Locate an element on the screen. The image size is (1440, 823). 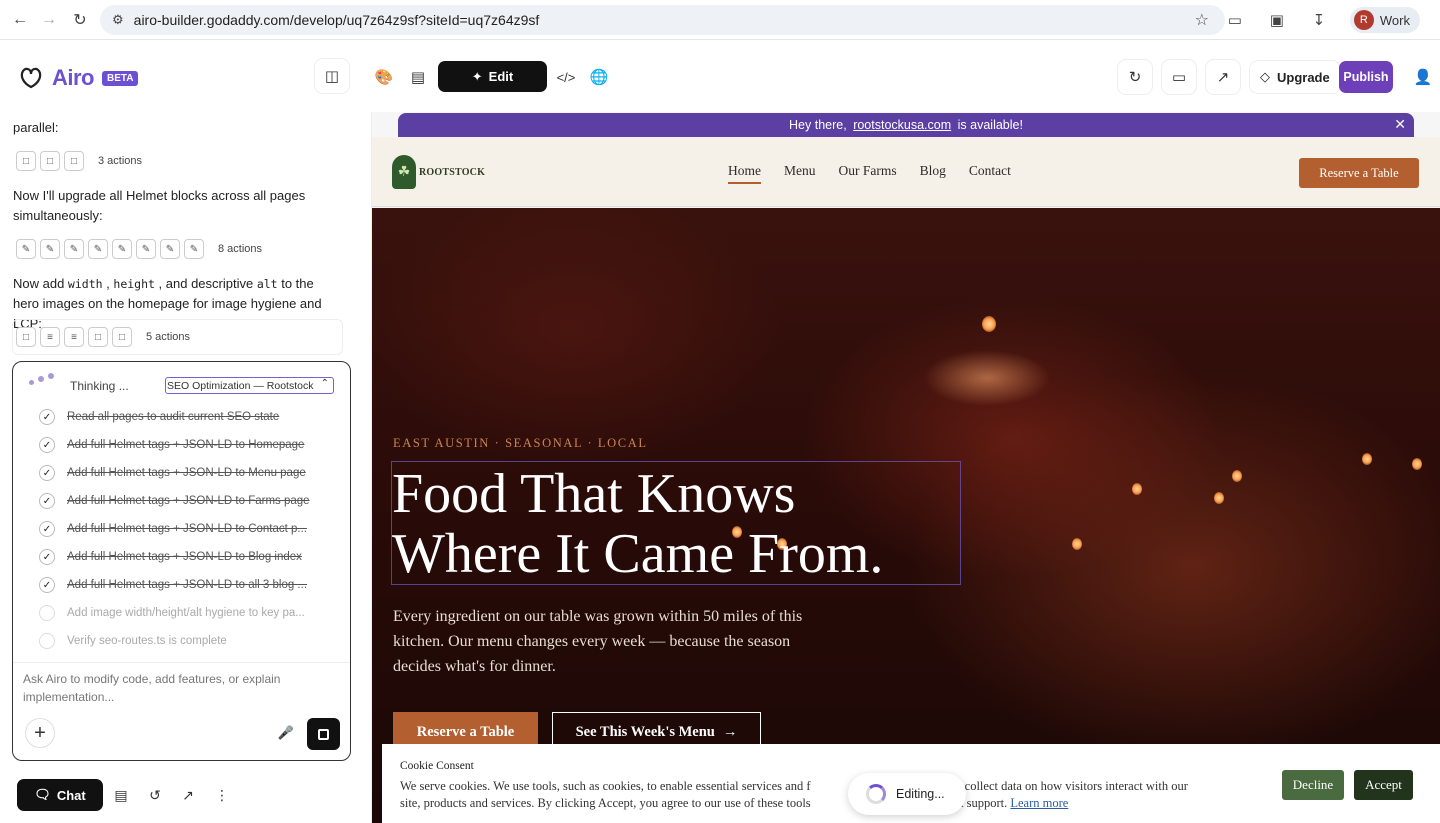
account-icon: 👤 is located at coordinates (1423, 77).